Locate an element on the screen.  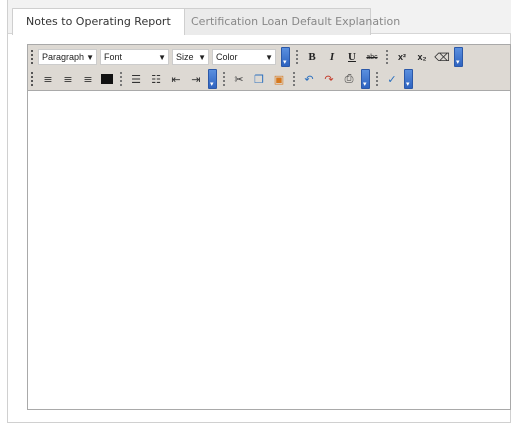
outdent-icon: ⇤ is located at coordinates (176, 79).